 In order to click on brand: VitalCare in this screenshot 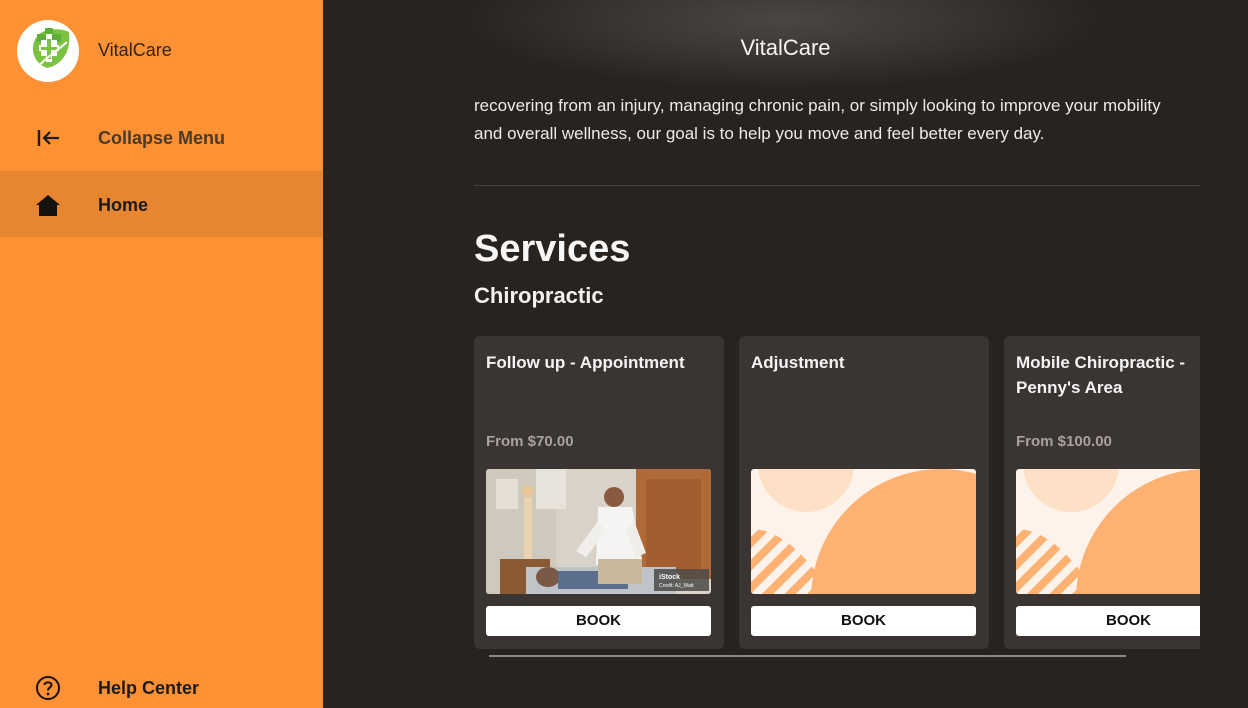, I will do `click(161, 50)`.